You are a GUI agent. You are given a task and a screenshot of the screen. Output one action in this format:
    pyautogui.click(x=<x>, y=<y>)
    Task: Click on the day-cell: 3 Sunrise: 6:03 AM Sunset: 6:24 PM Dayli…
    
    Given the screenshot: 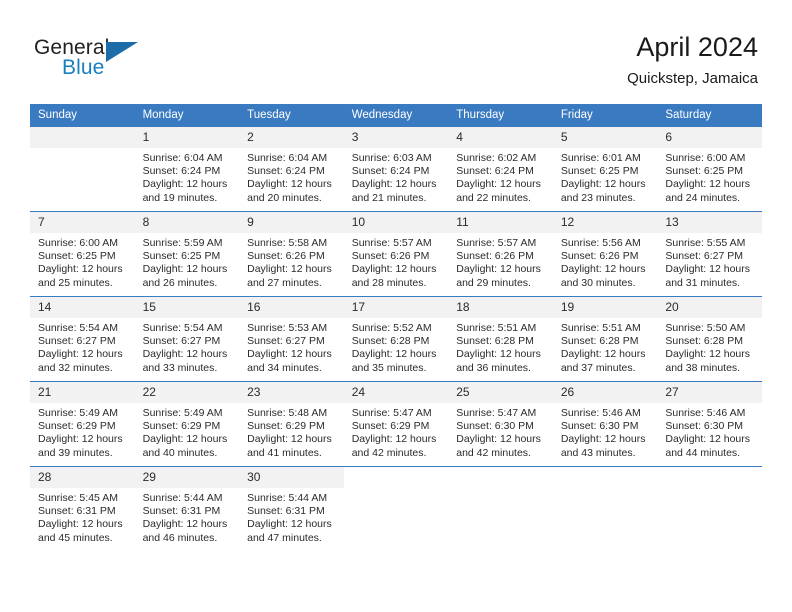 What is the action you would take?
    pyautogui.click(x=396, y=169)
    